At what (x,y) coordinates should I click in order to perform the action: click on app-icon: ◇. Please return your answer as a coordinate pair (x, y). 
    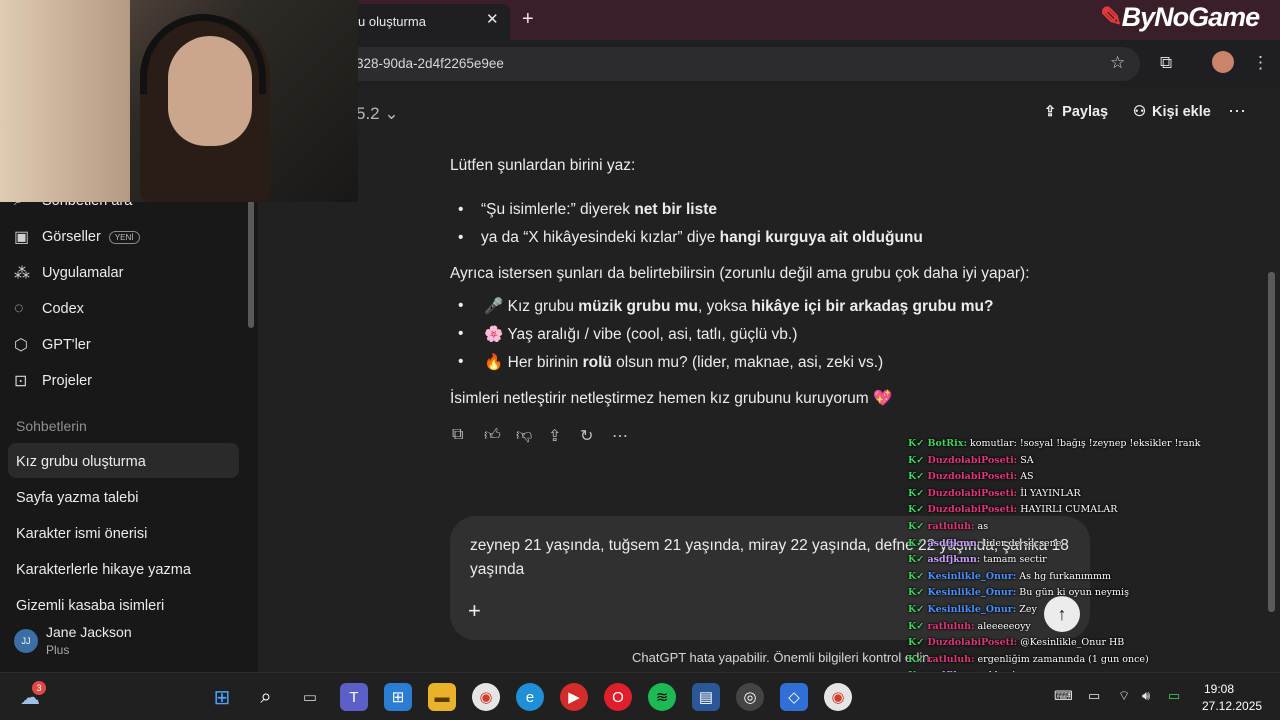
    Looking at the image, I should click on (794, 697).